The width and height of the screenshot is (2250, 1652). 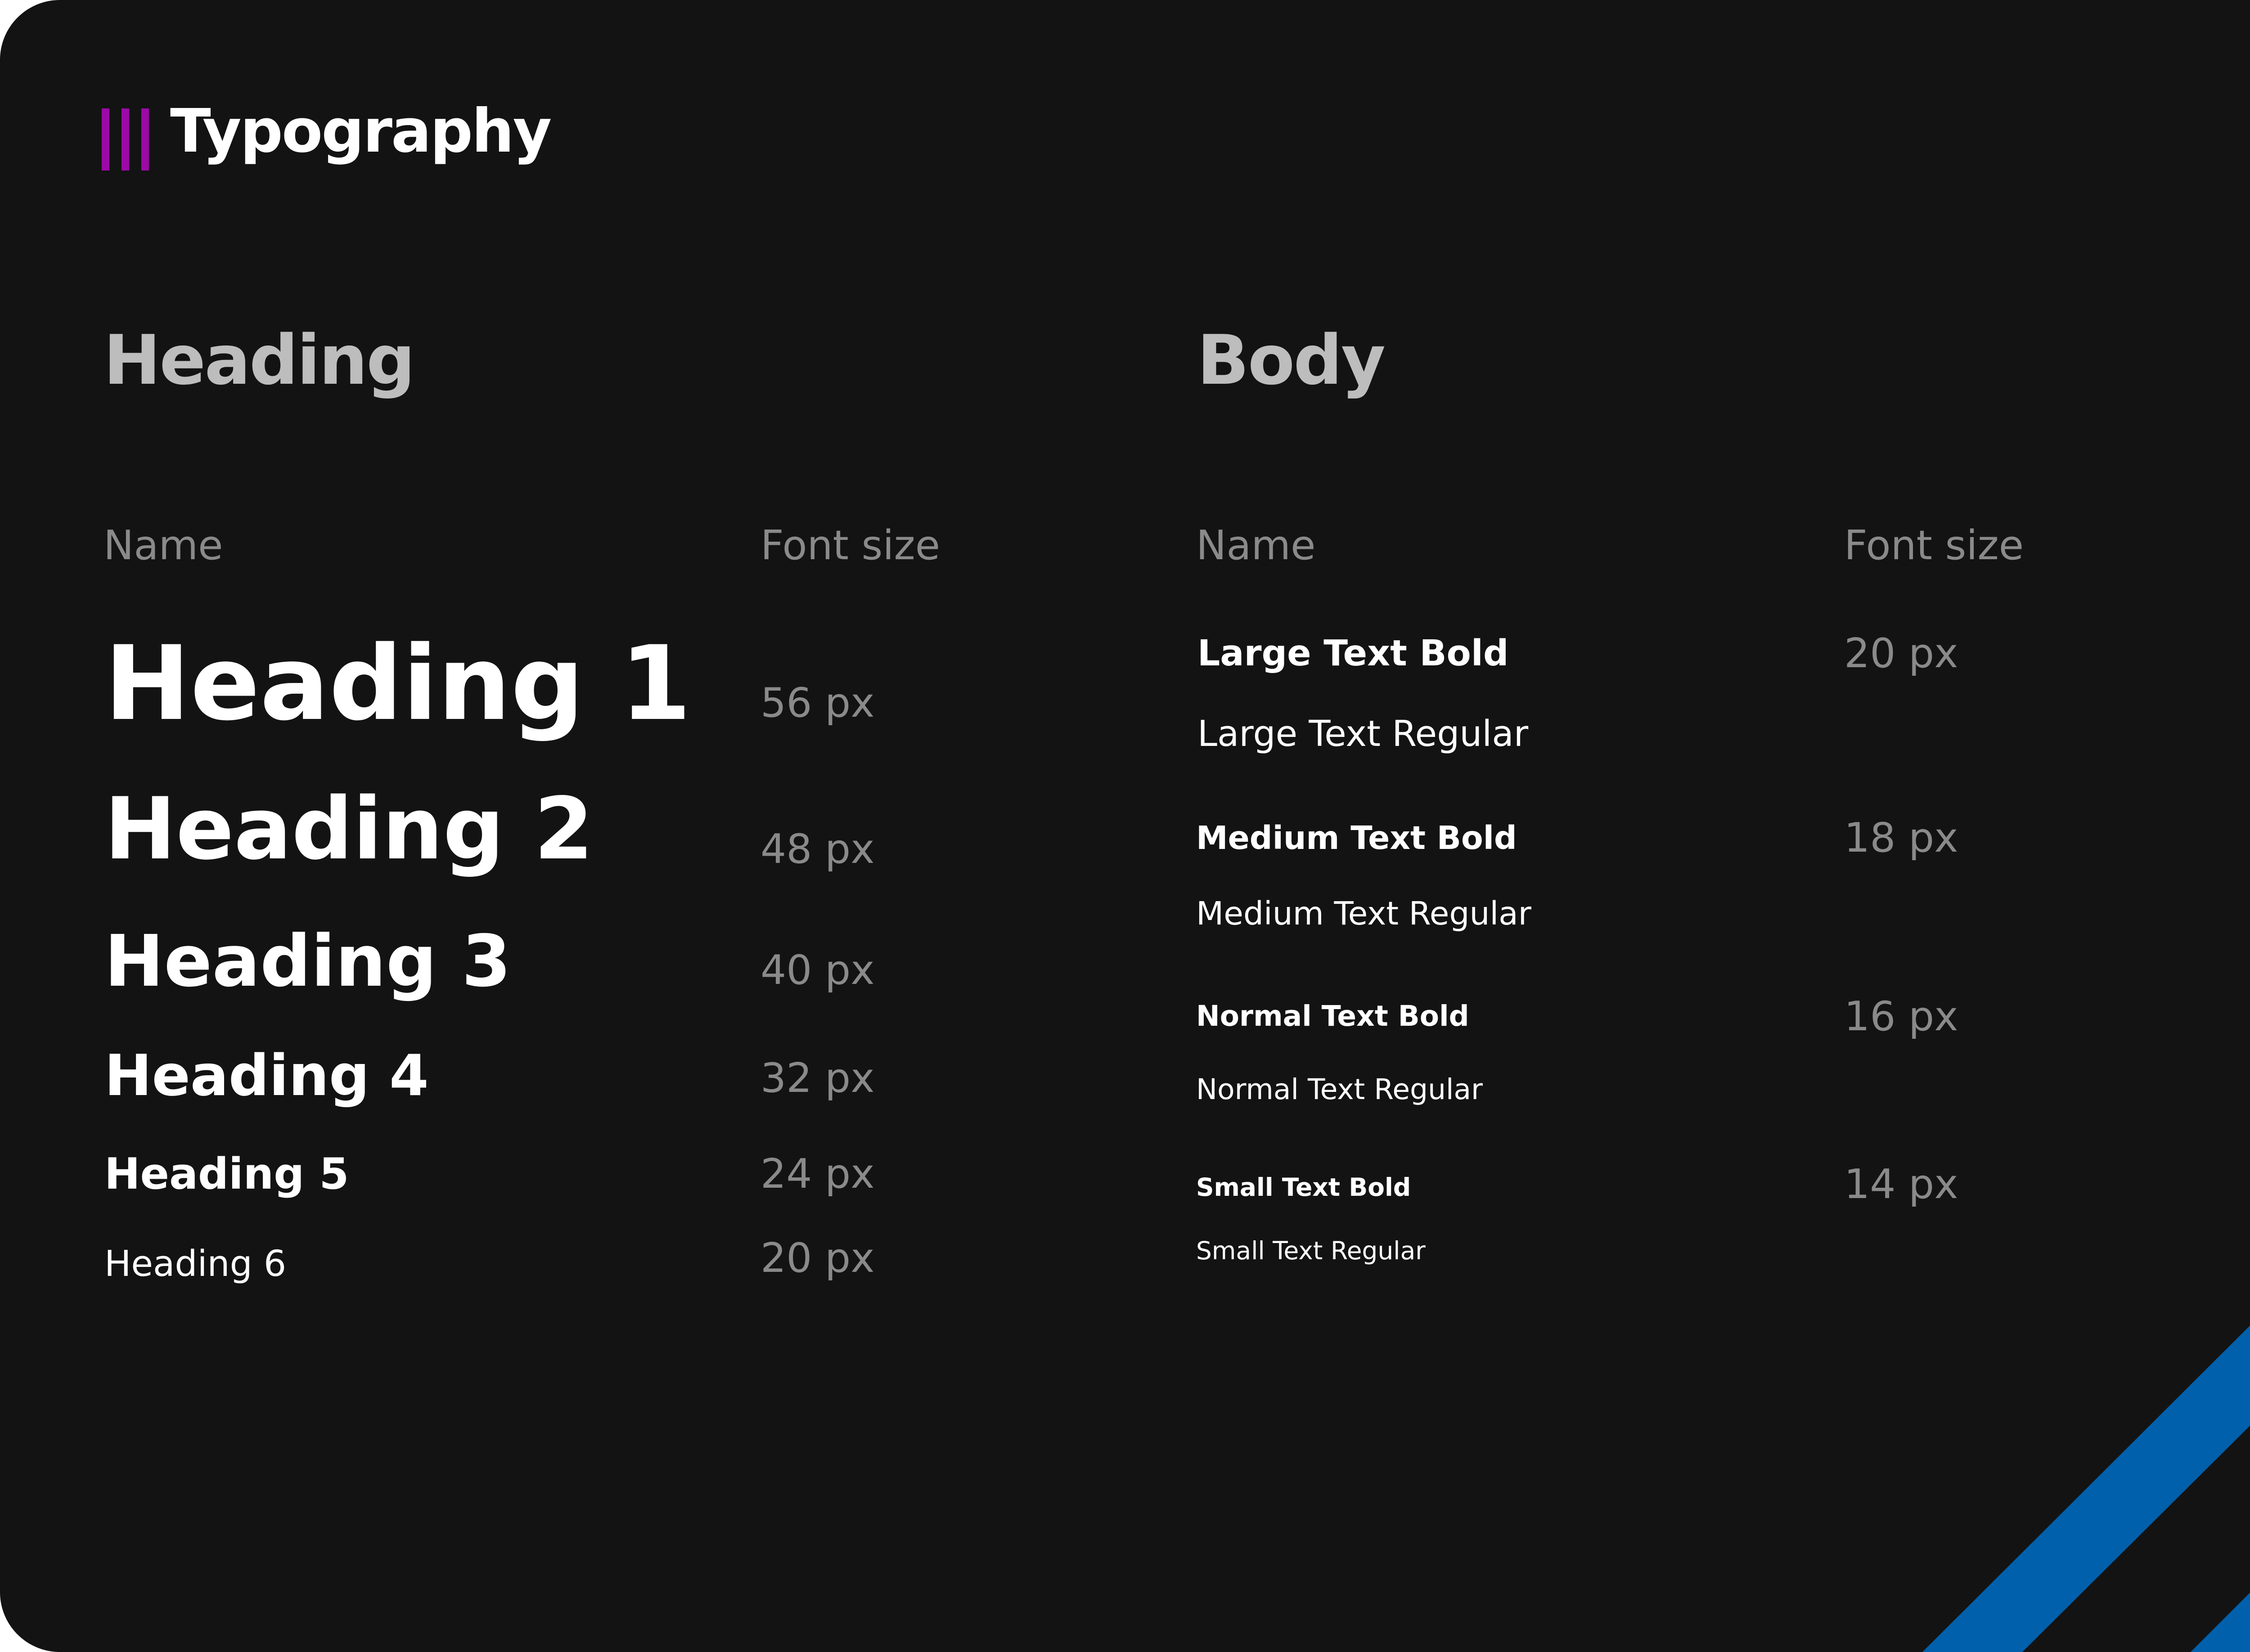 I want to click on stripe-small, so click(x=2220, y=1622).